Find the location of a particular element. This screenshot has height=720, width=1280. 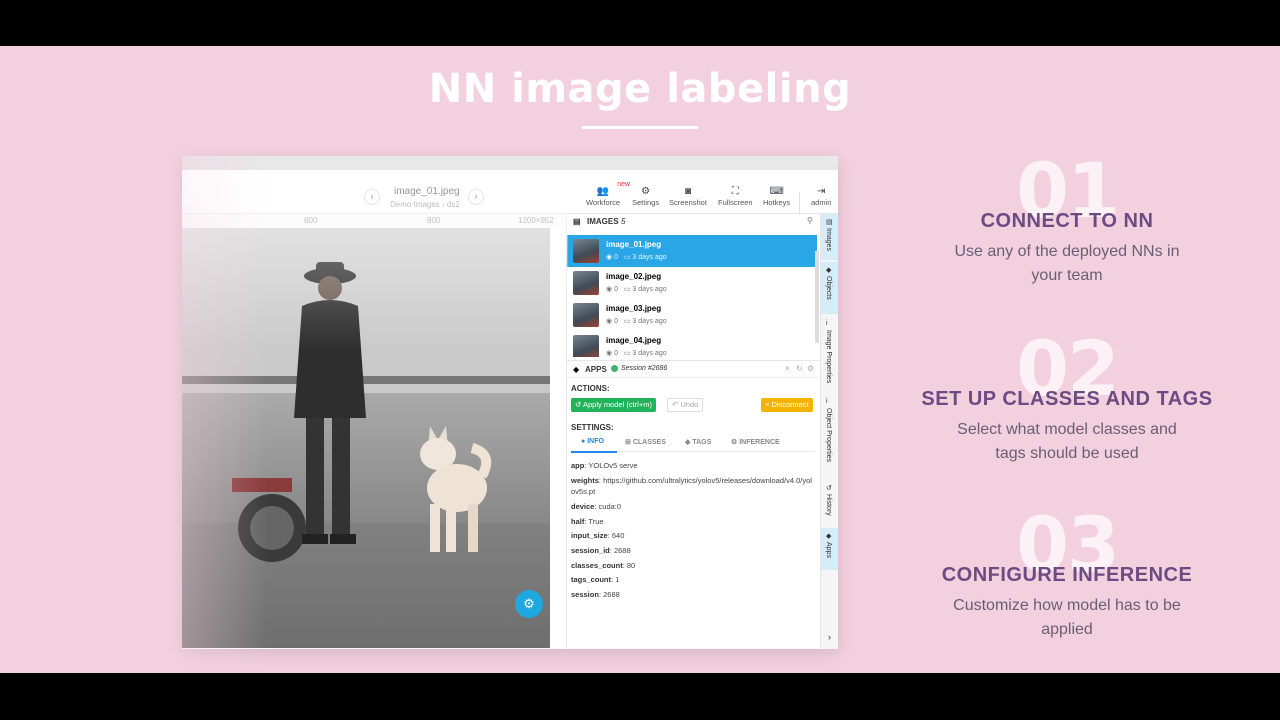

apps-label: APPS is located at coordinates (596, 369).